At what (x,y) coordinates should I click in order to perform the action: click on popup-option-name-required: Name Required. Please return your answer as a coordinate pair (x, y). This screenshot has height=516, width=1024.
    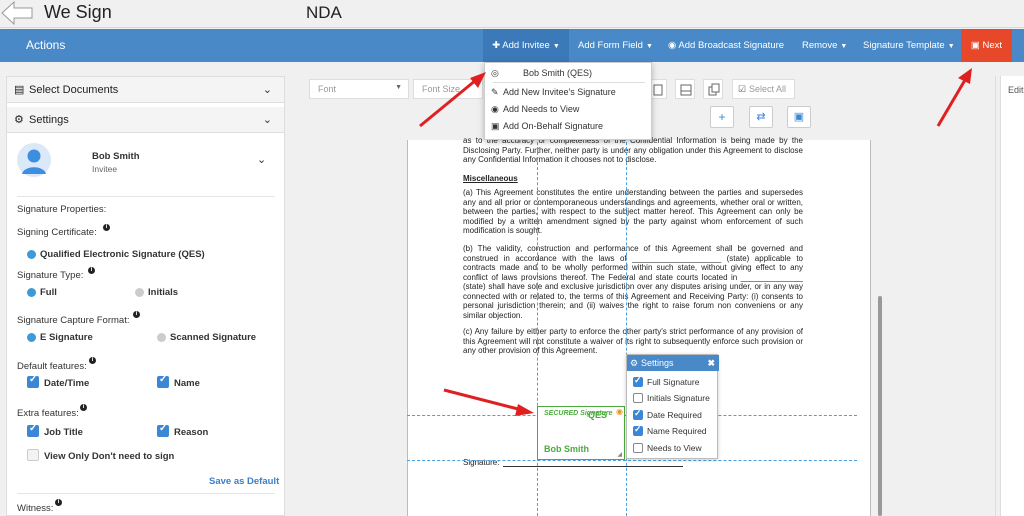
    Looking at the image, I should click on (673, 433).